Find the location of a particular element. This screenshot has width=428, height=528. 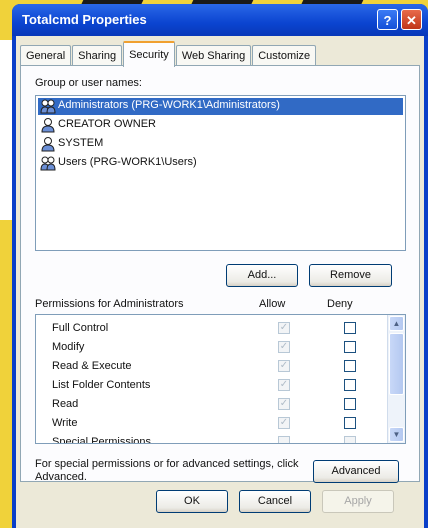

permission-row-read: Read ✓ is located at coordinates (211, 404).